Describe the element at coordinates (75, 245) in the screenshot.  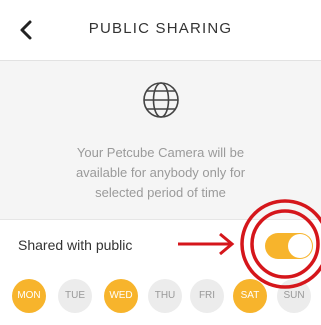
I see `shared-with-public-label: Shared with public` at that location.